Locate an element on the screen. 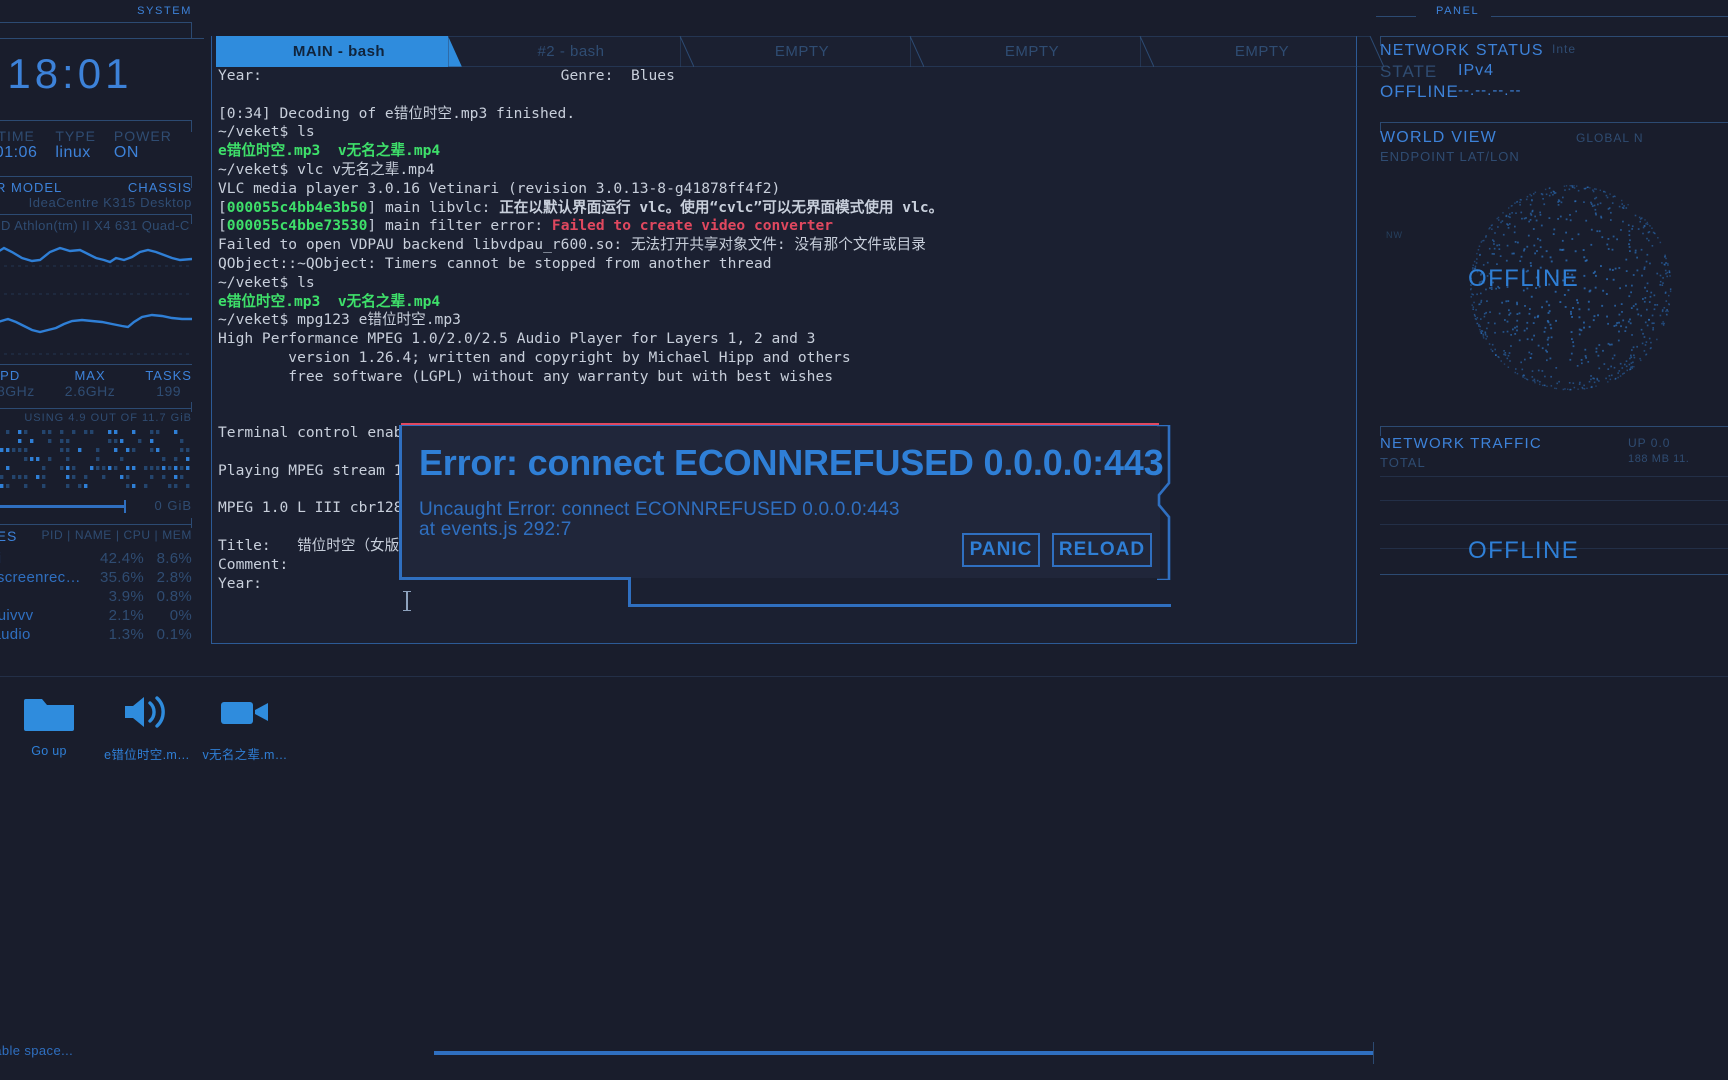  process-table-columns: PID | NAME | CPU | MEM is located at coordinates (116, 535).